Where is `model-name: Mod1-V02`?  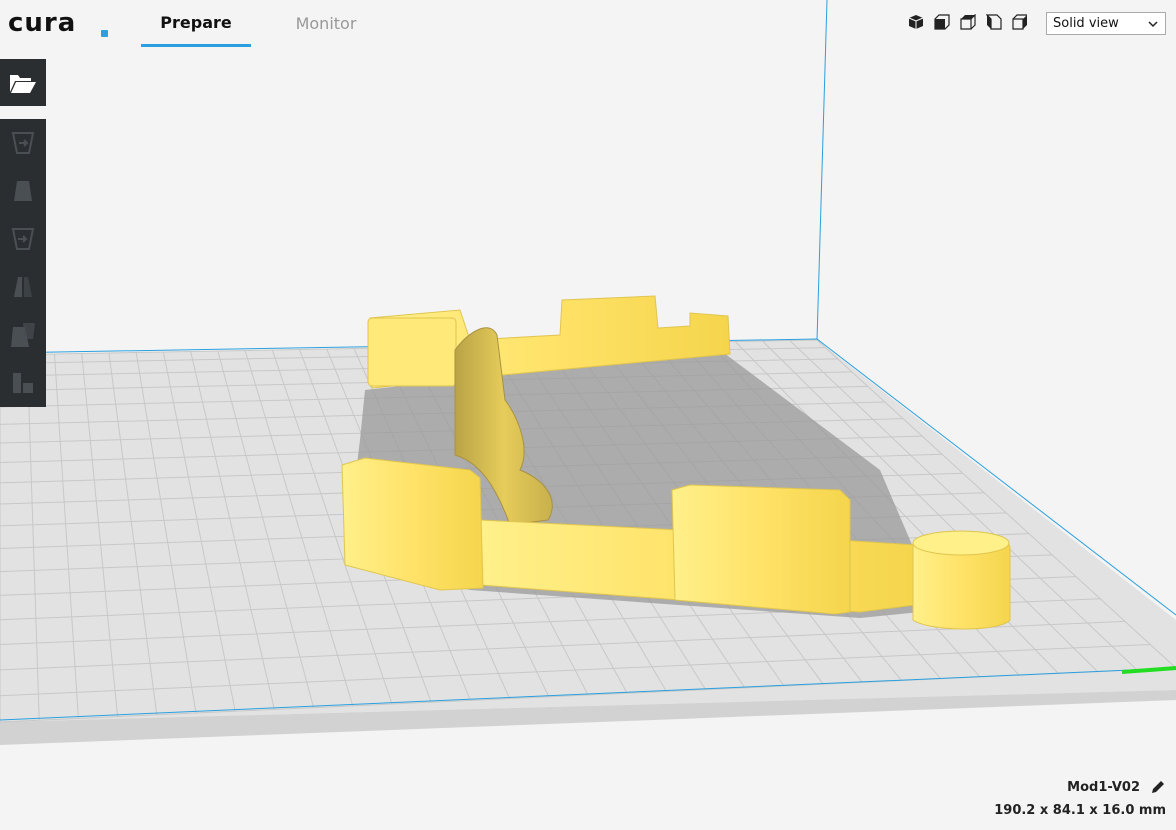
model-name: Mod1-V02 is located at coordinates (1103, 787).